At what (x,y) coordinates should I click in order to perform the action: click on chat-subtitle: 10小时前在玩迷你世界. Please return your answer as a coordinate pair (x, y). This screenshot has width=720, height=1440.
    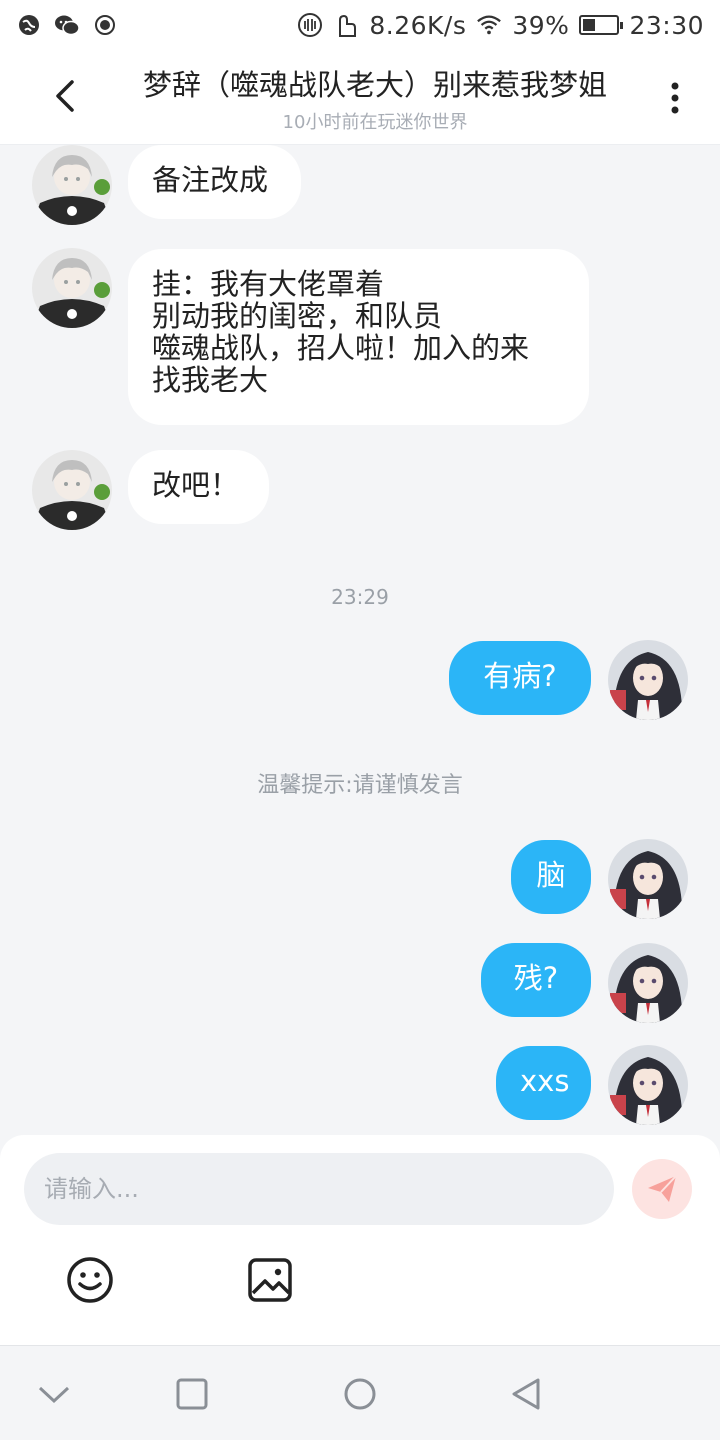
    Looking at the image, I should click on (375, 122).